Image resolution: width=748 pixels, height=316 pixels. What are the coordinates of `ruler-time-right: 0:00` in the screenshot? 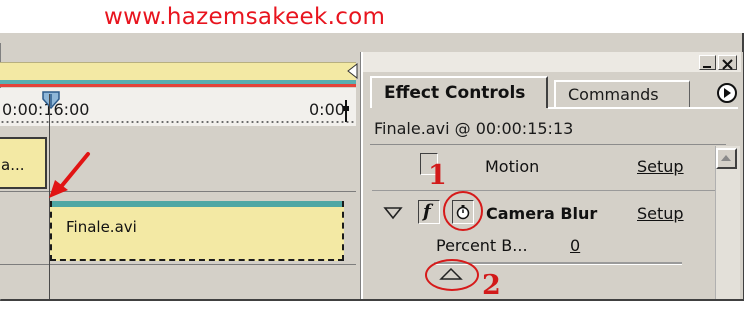 It's located at (327, 109).